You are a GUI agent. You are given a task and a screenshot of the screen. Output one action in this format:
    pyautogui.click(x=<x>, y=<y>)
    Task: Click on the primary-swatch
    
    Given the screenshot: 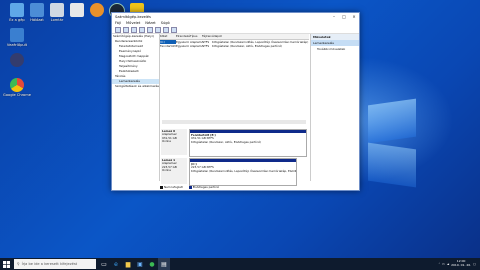 What is the action you would take?
    pyautogui.click(x=190, y=187)
    